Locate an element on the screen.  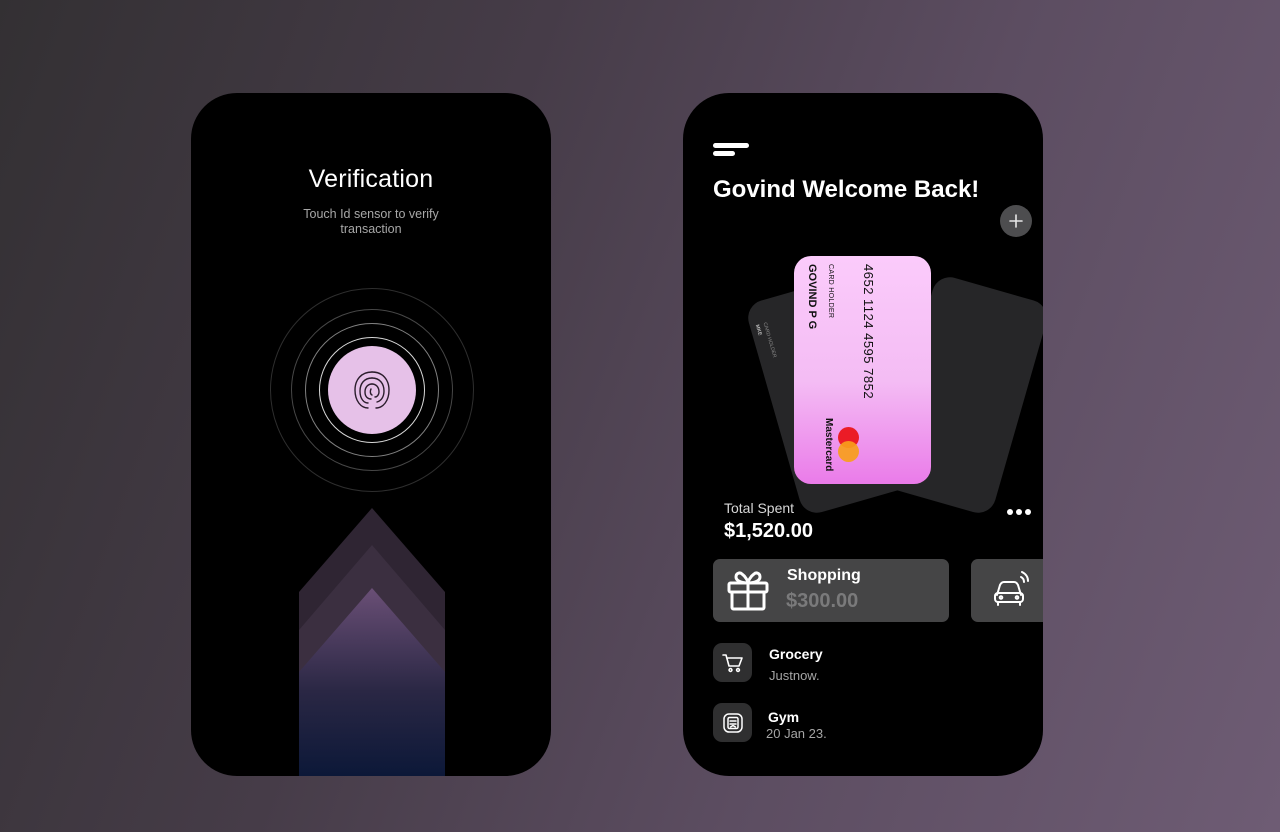
card-holder-label: CARD HOLDER is located at coordinates (830, 291).